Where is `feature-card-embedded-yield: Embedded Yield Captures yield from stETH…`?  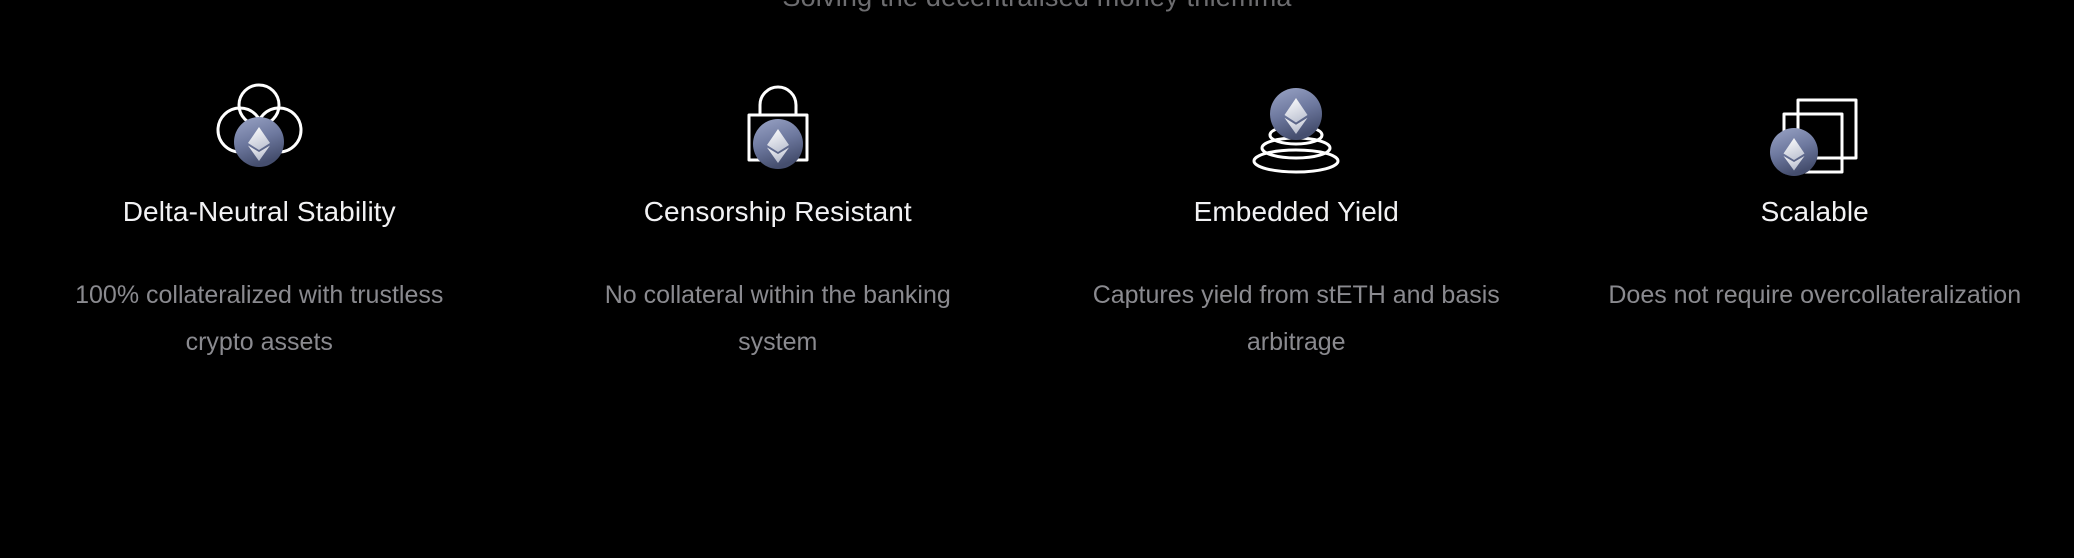 feature-card-embedded-yield: Embedded Yield Captures yield from stETH… is located at coordinates (1296, 222).